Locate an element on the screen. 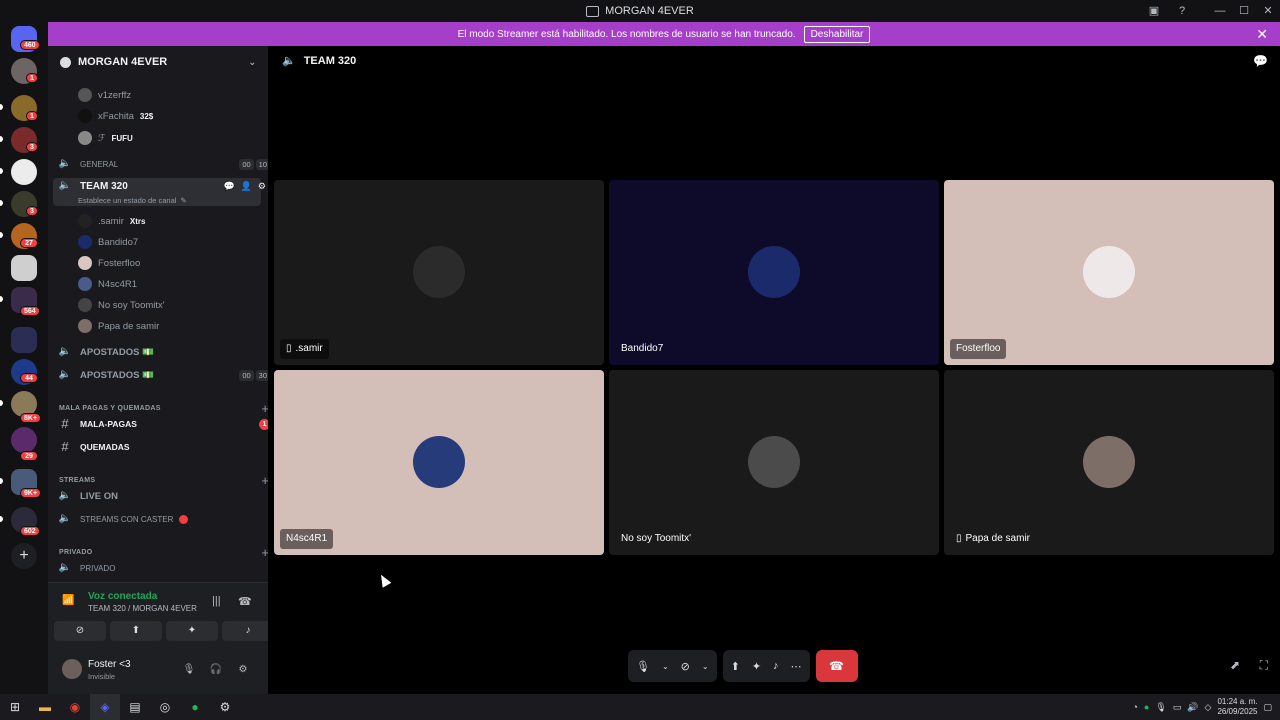 This screenshot has width=1280, height=720. camera-off-icon: ⊘ is located at coordinates (685, 666).